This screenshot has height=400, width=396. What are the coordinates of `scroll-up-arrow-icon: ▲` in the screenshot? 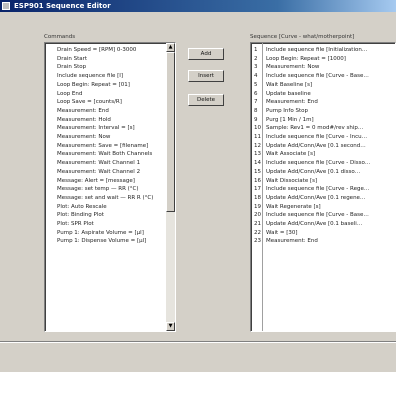 It's located at (170, 47).